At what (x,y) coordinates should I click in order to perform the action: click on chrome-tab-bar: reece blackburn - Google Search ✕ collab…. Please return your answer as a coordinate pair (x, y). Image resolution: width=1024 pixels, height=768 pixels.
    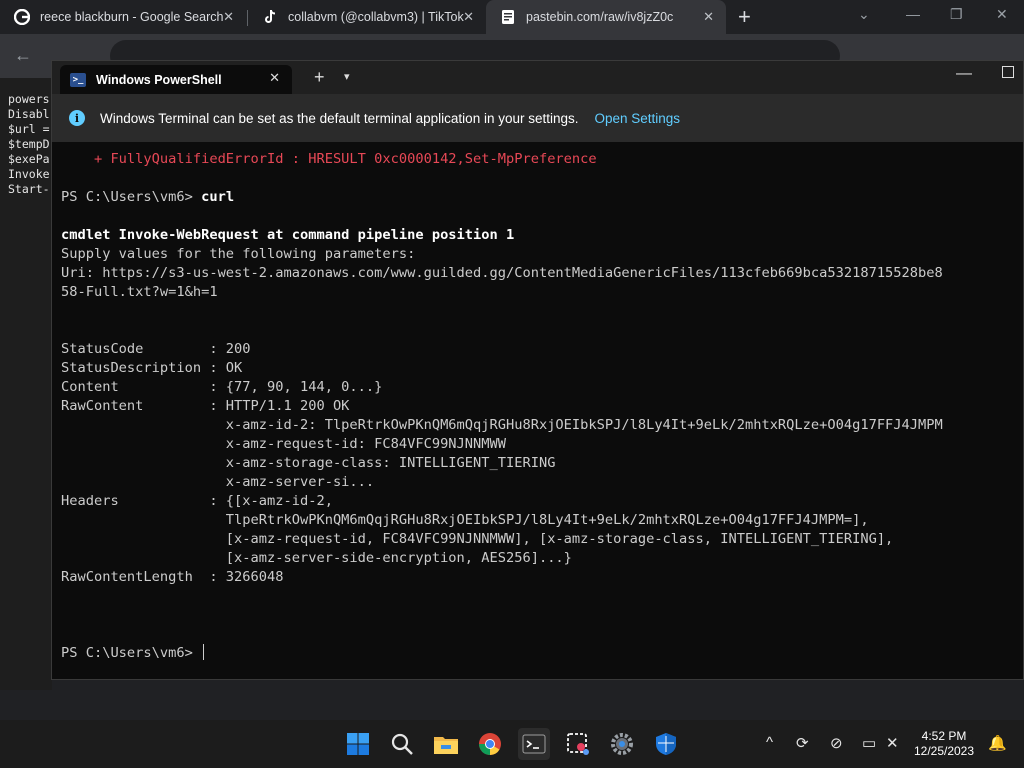
    Looking at the image, I should click on (512, 17).